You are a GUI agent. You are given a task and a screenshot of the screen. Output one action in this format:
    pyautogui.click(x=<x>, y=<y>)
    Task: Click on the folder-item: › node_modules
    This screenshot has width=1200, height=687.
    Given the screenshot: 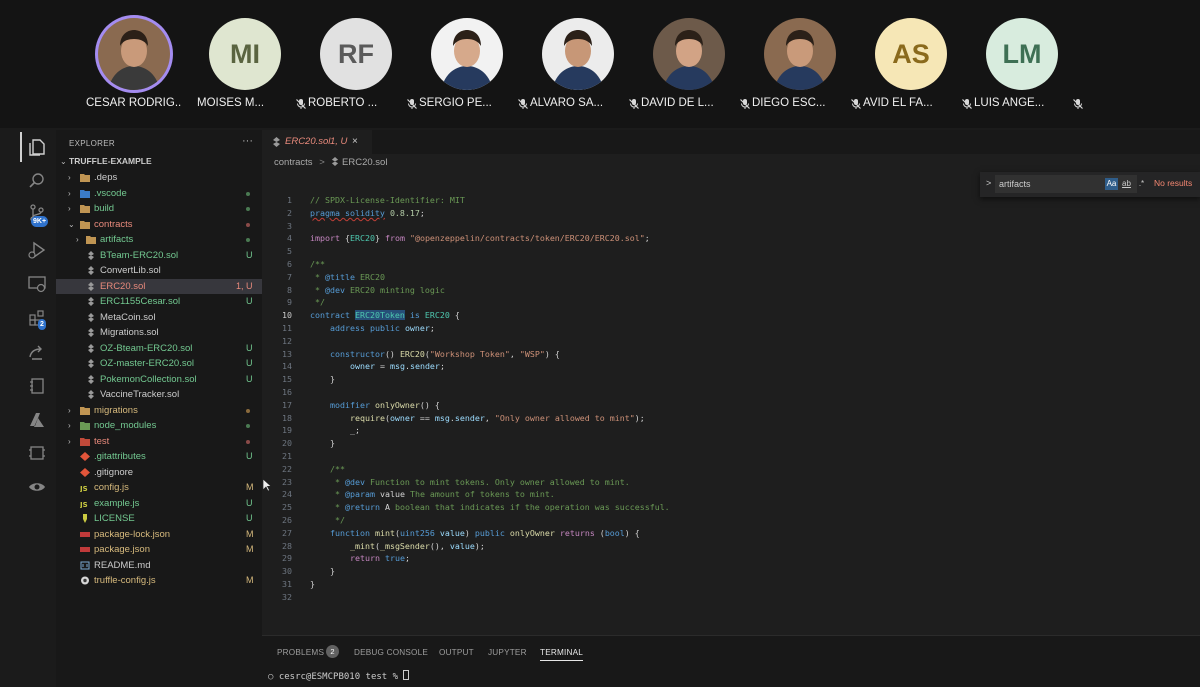 What is the action you would take?
    pyautogui.click(x=159, y=426)
    